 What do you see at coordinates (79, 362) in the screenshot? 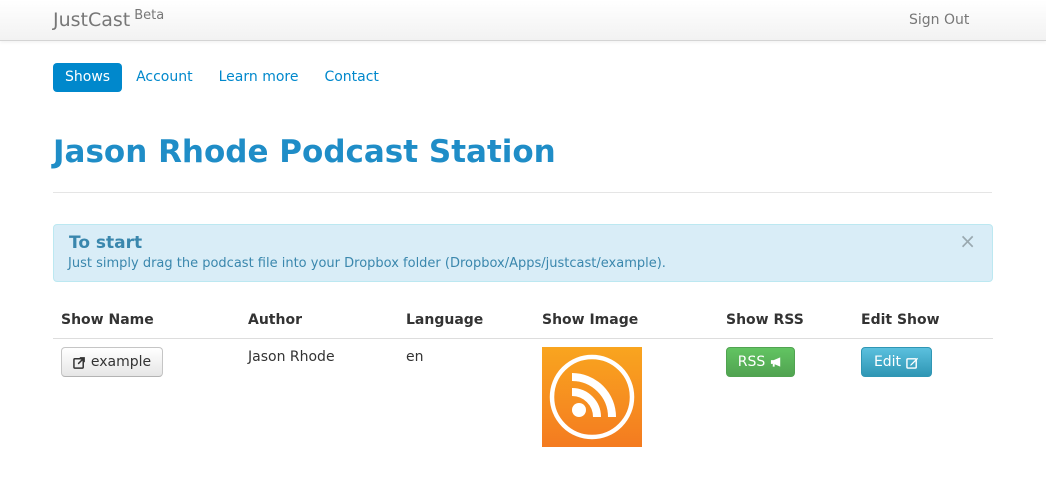
I see `external-link-icon` at bounding box center [79, 362].